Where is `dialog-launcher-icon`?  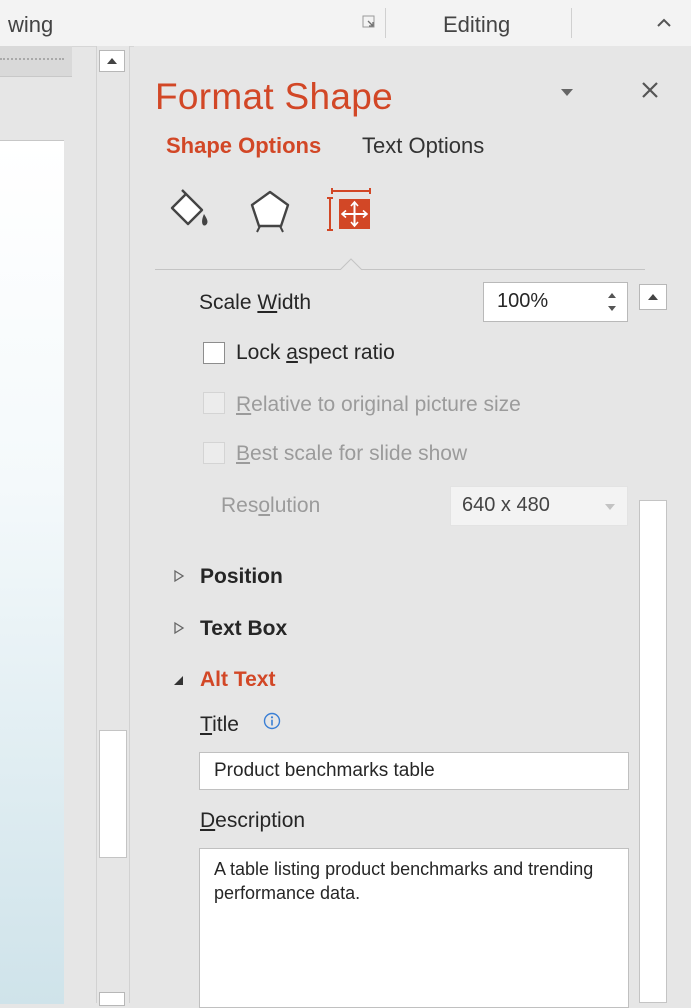 dialog-launcher-icon is located at coordinates (369, 22).